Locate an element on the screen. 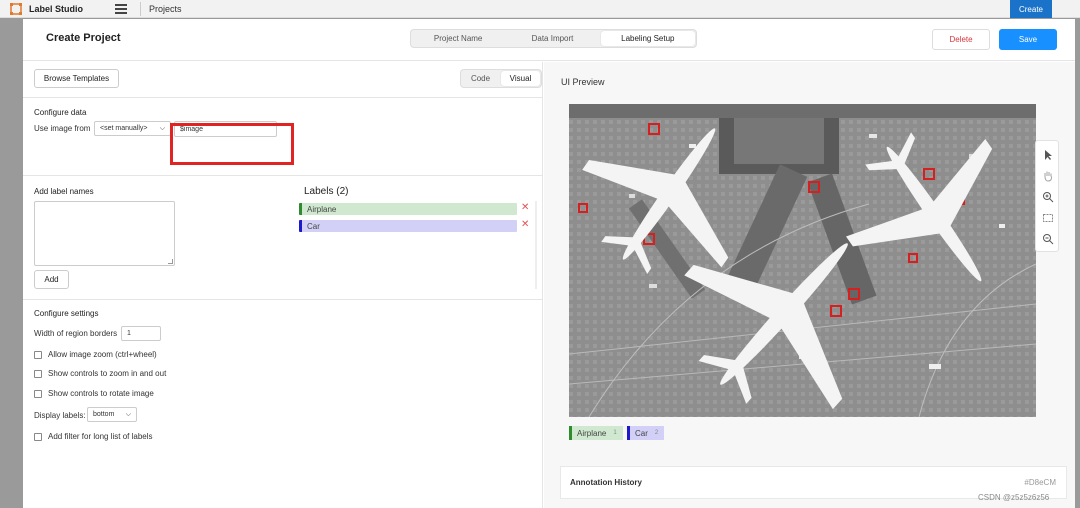 The image size is (1080, 508). label-item-car: Car is located at coordinates (408, 226).